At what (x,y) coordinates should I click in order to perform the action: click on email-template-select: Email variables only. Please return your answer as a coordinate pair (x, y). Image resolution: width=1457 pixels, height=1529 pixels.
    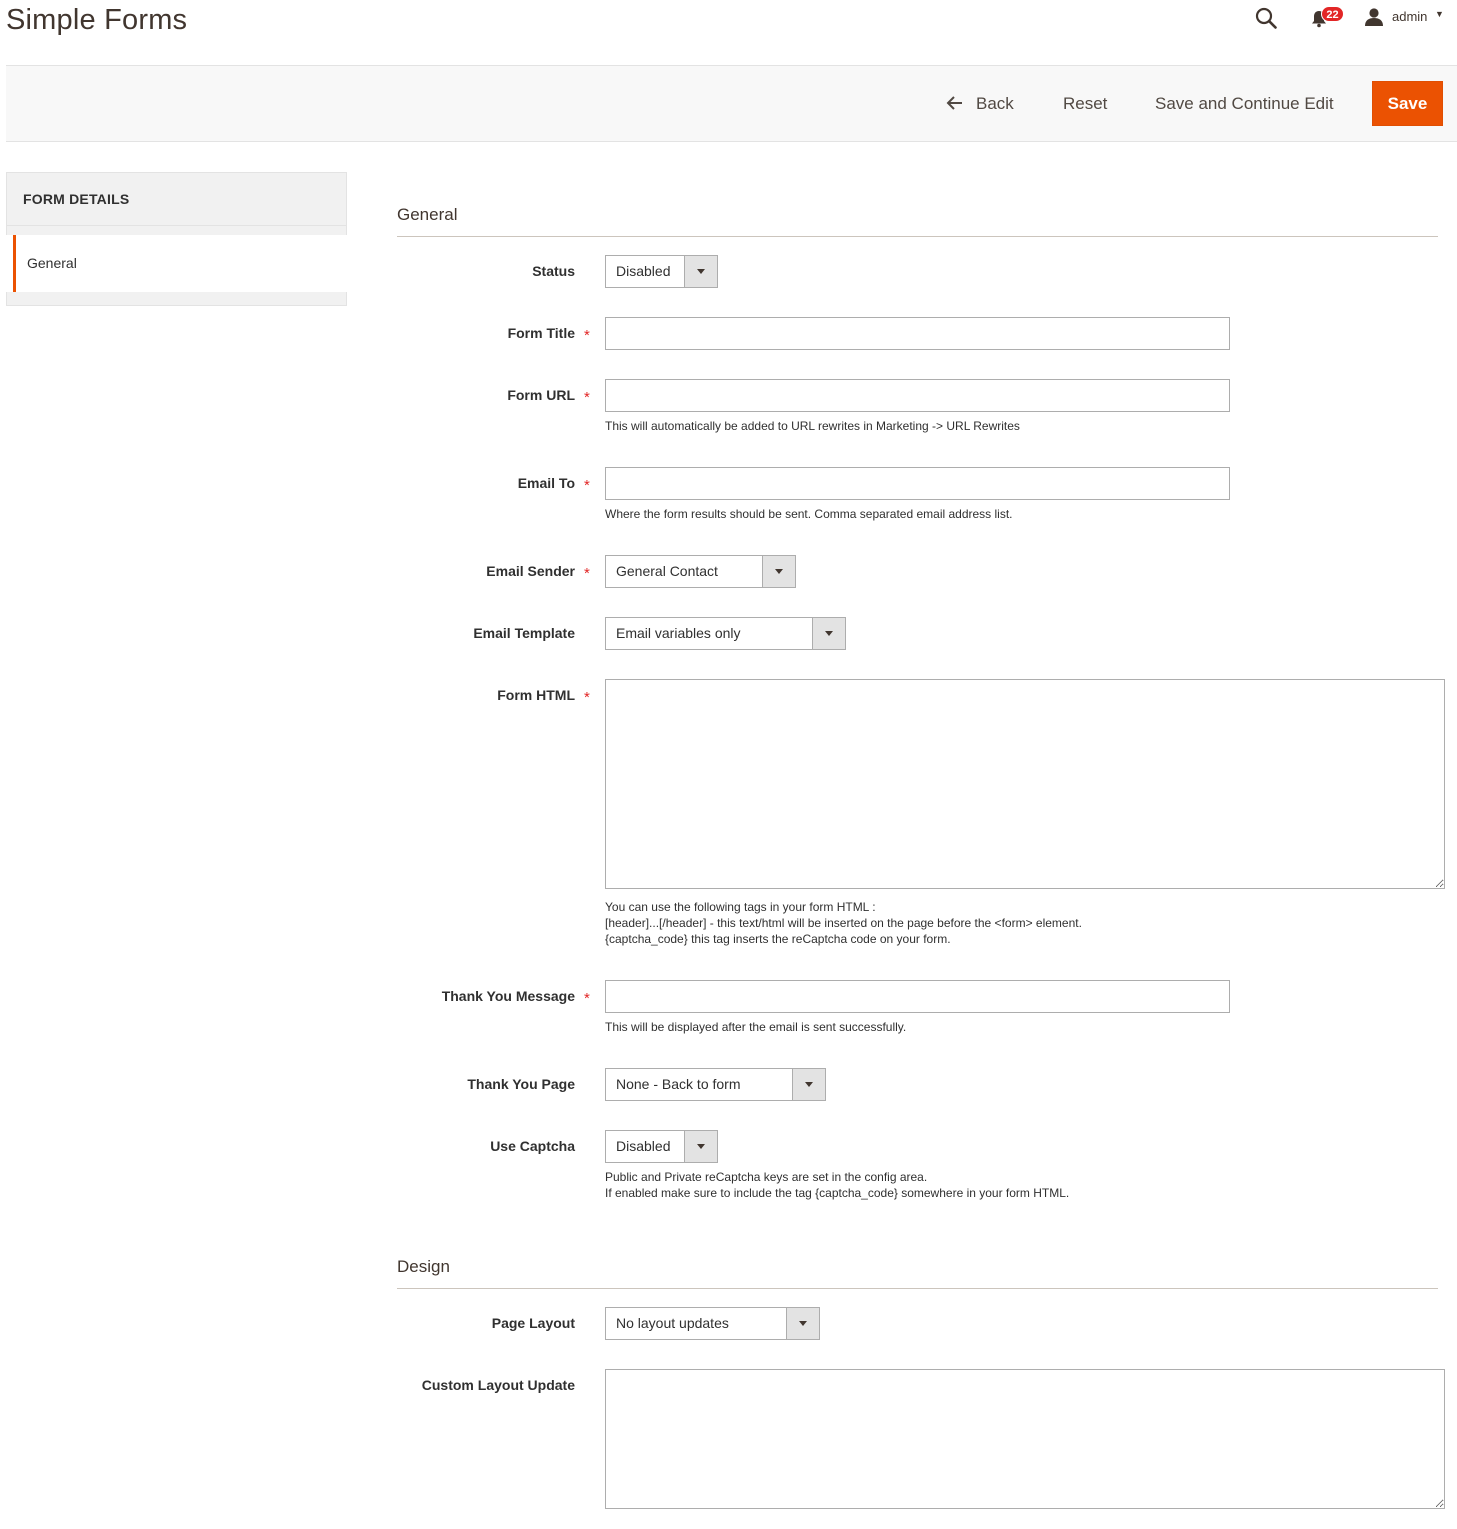
    Looking at the image, I should click on (725, 633).